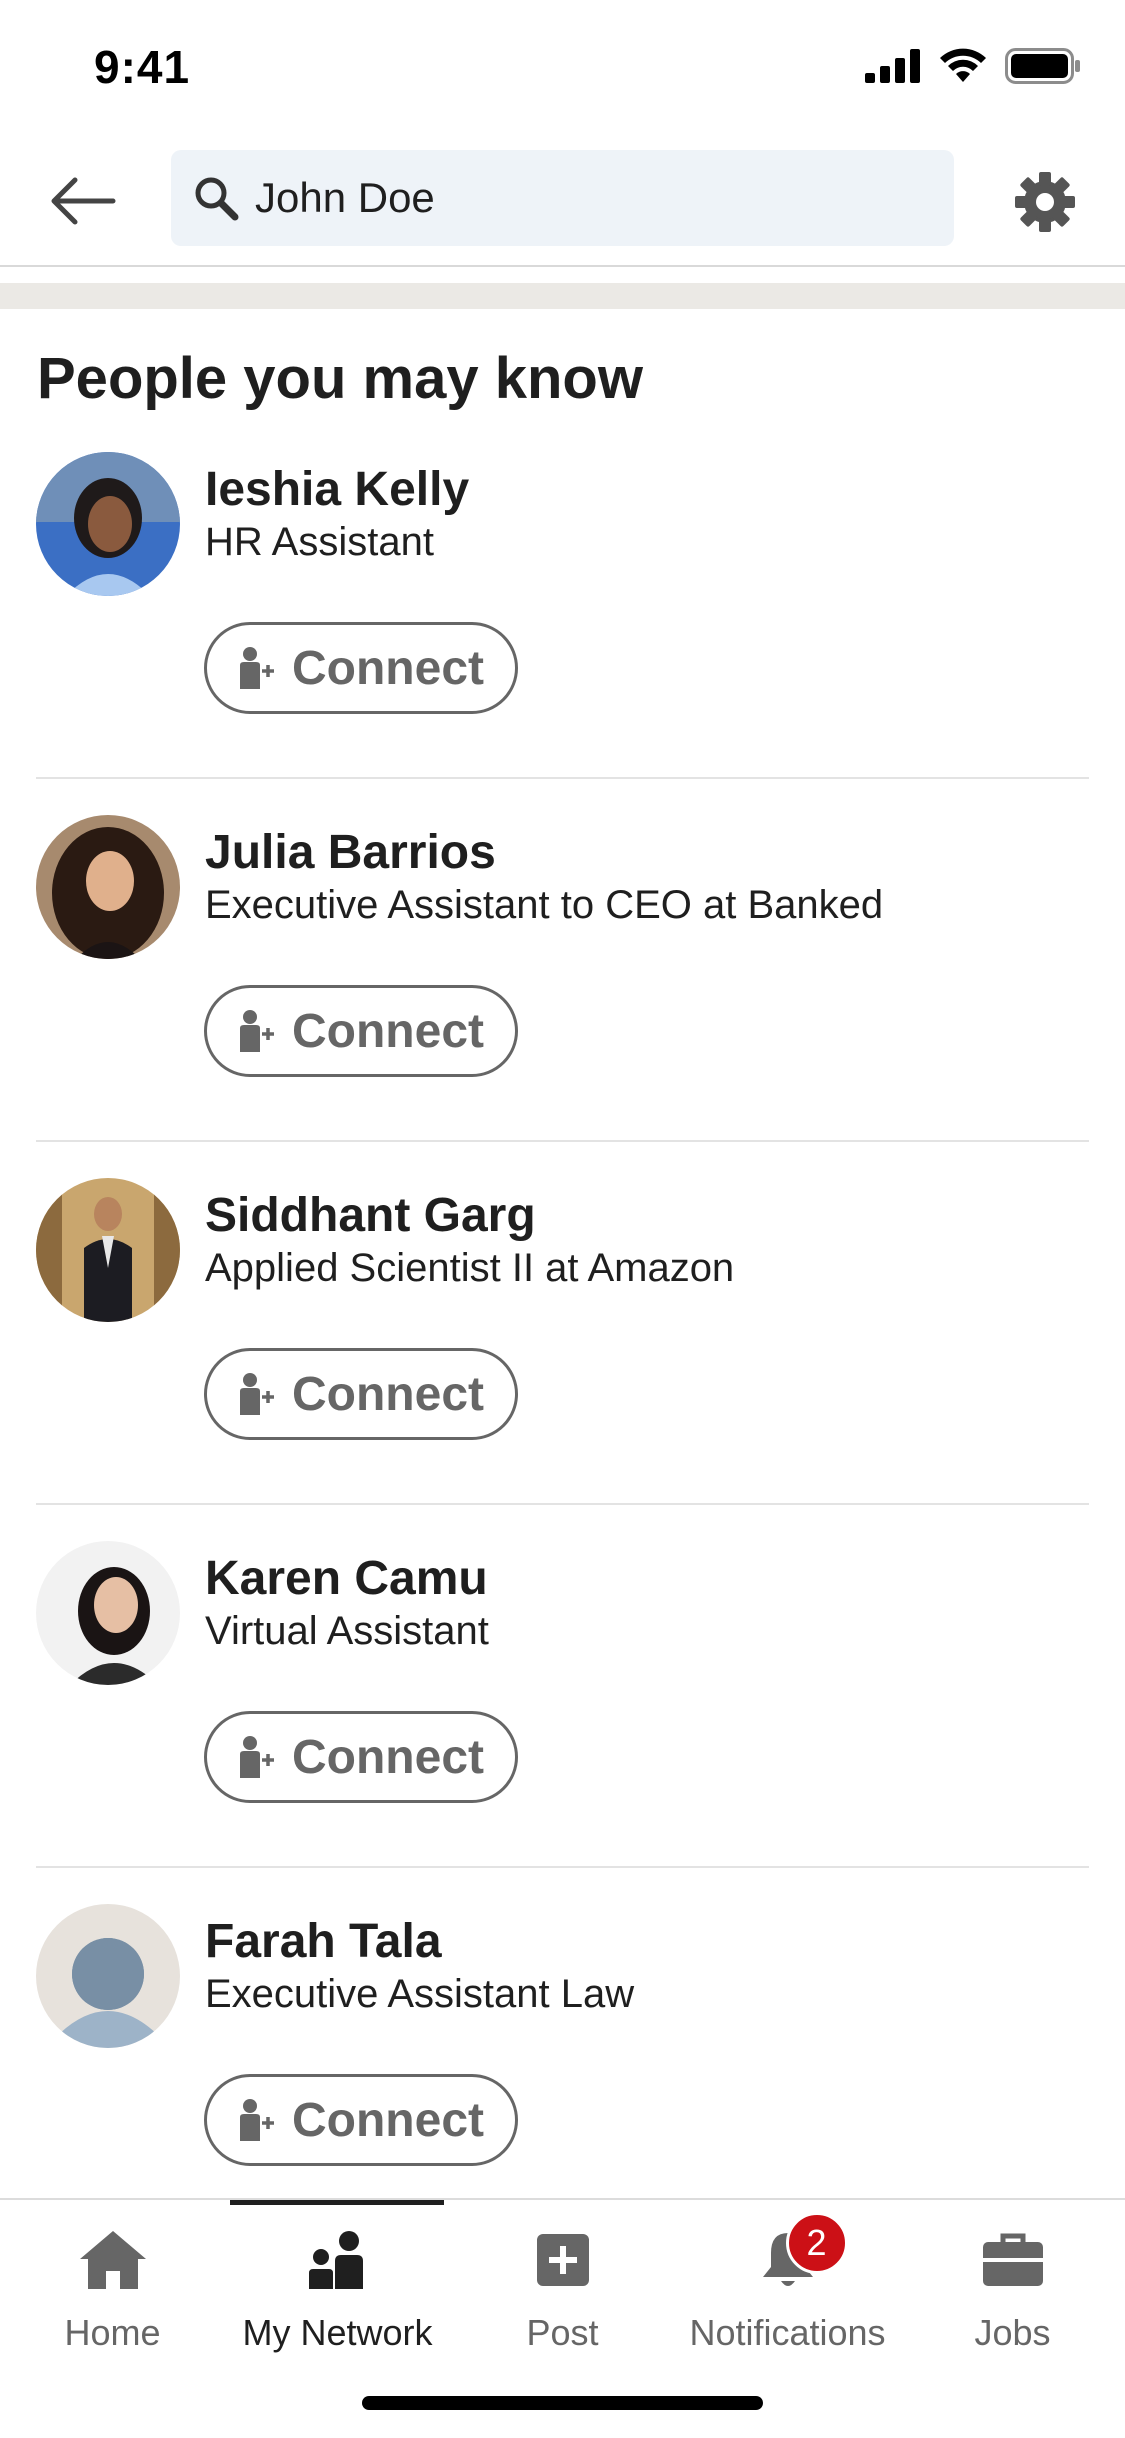  Describe the element at coordinates (216, 198) in the screenshot. I see `search-icon` at that location.